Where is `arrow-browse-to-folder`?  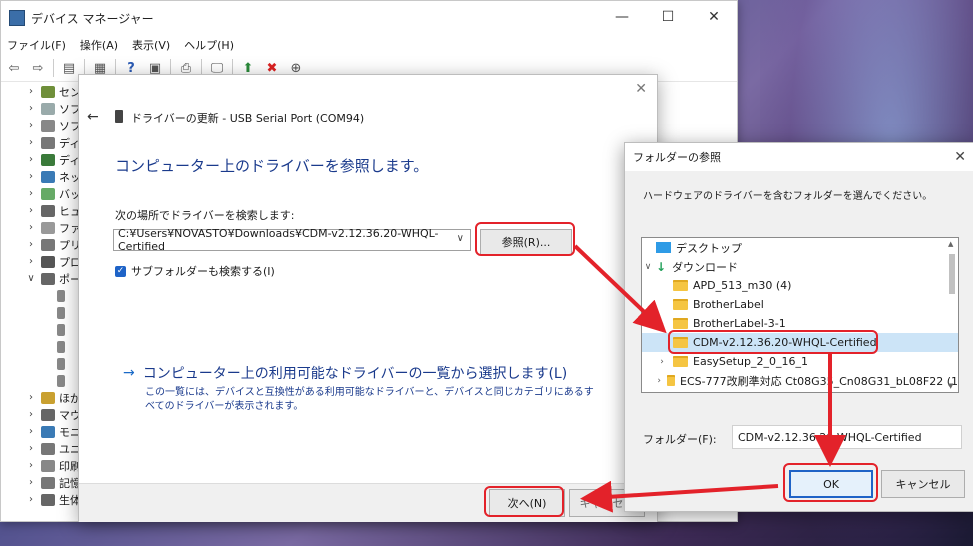 arrow-browse-to-folder is located at coordinates (620, 289).